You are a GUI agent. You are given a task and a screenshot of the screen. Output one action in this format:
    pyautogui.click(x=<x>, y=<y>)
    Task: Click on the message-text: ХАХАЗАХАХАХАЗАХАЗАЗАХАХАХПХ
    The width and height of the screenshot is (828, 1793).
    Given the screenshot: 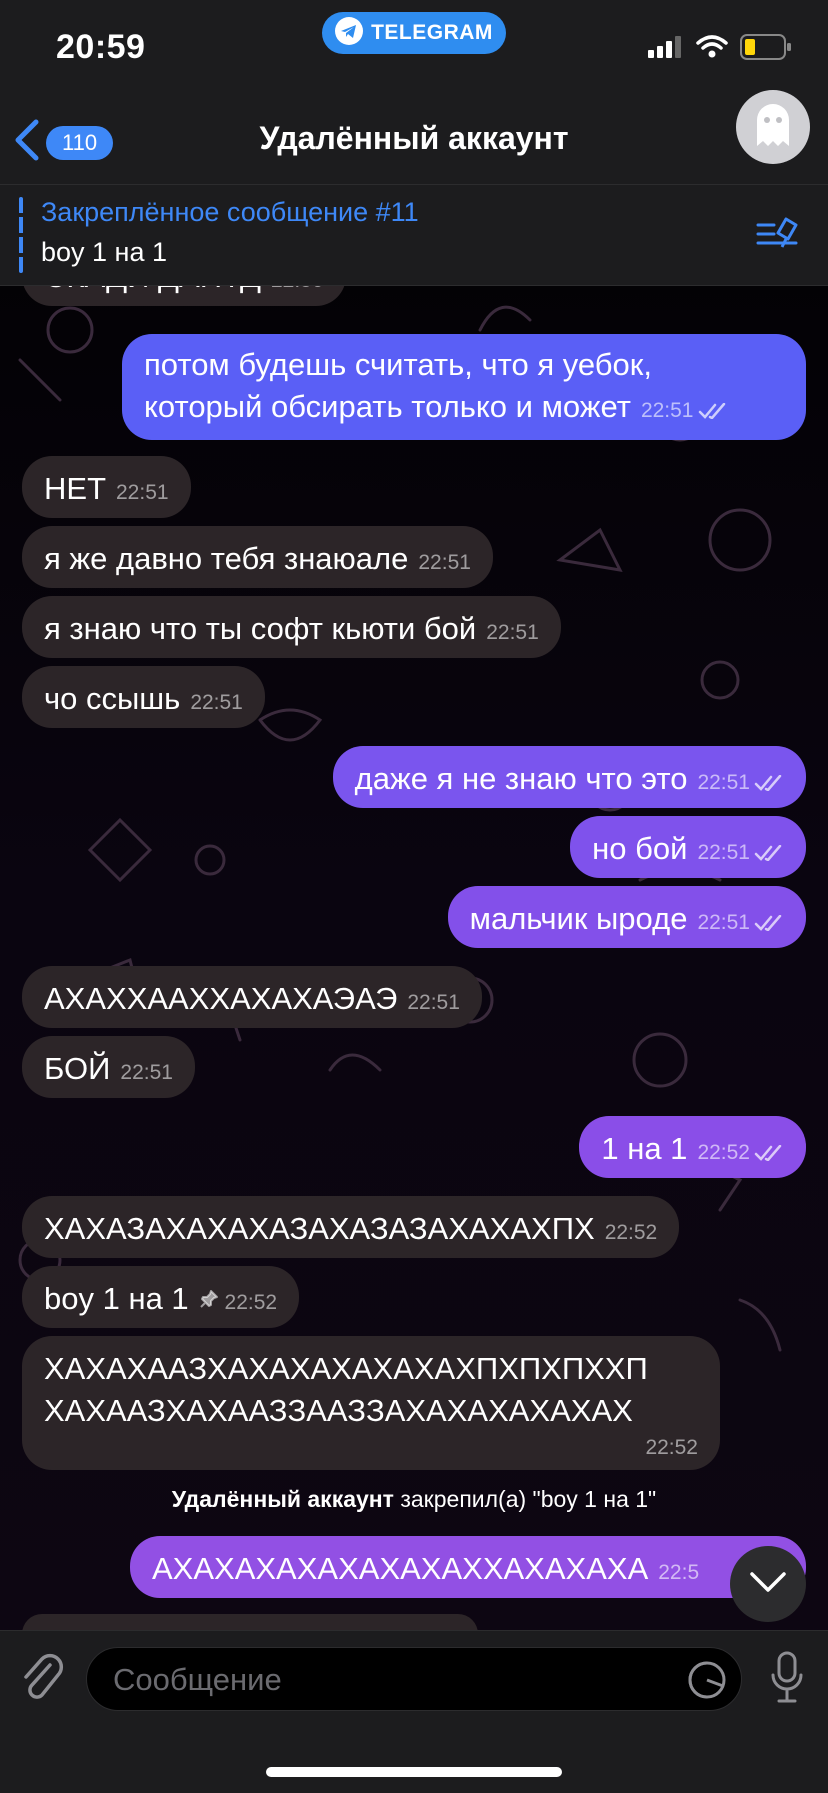 What is the action you would take?
    pyautogui.click(x=319, y=1228)
    